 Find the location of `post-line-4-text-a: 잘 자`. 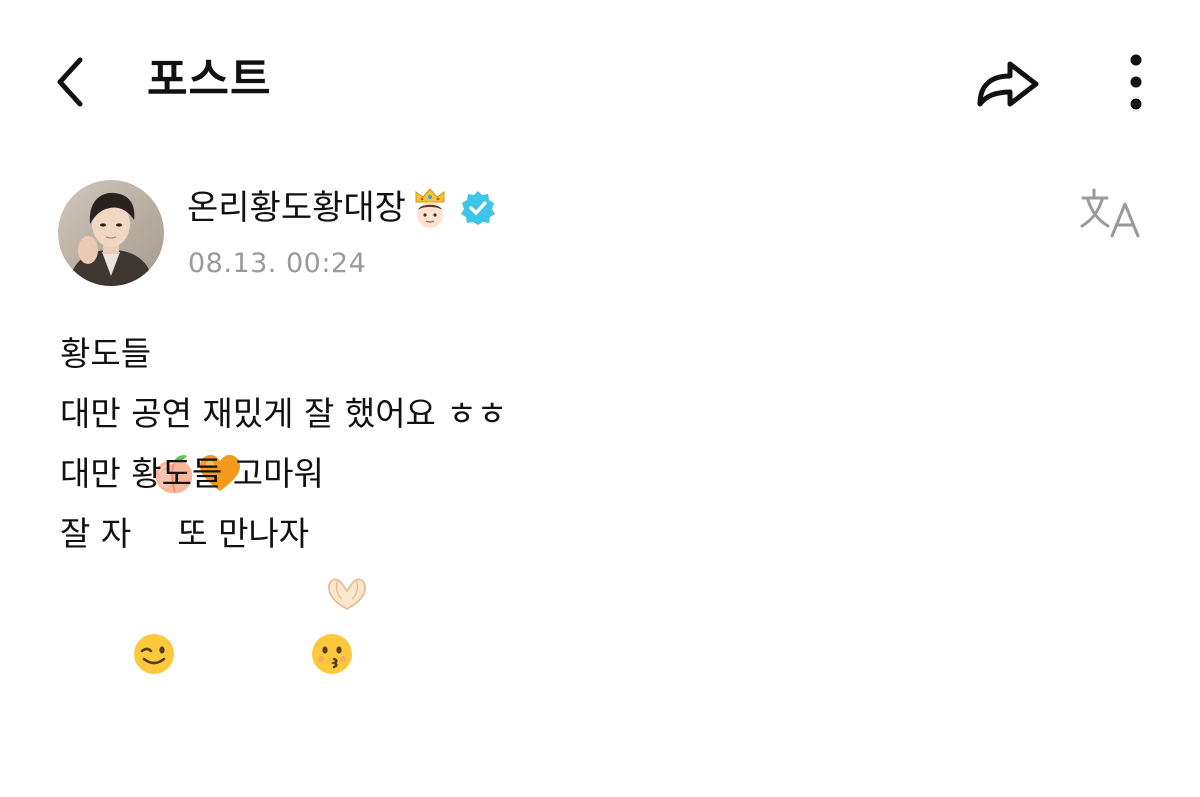

post-line-4-text-a: 잘 자 is located at coordinates (96, 533).